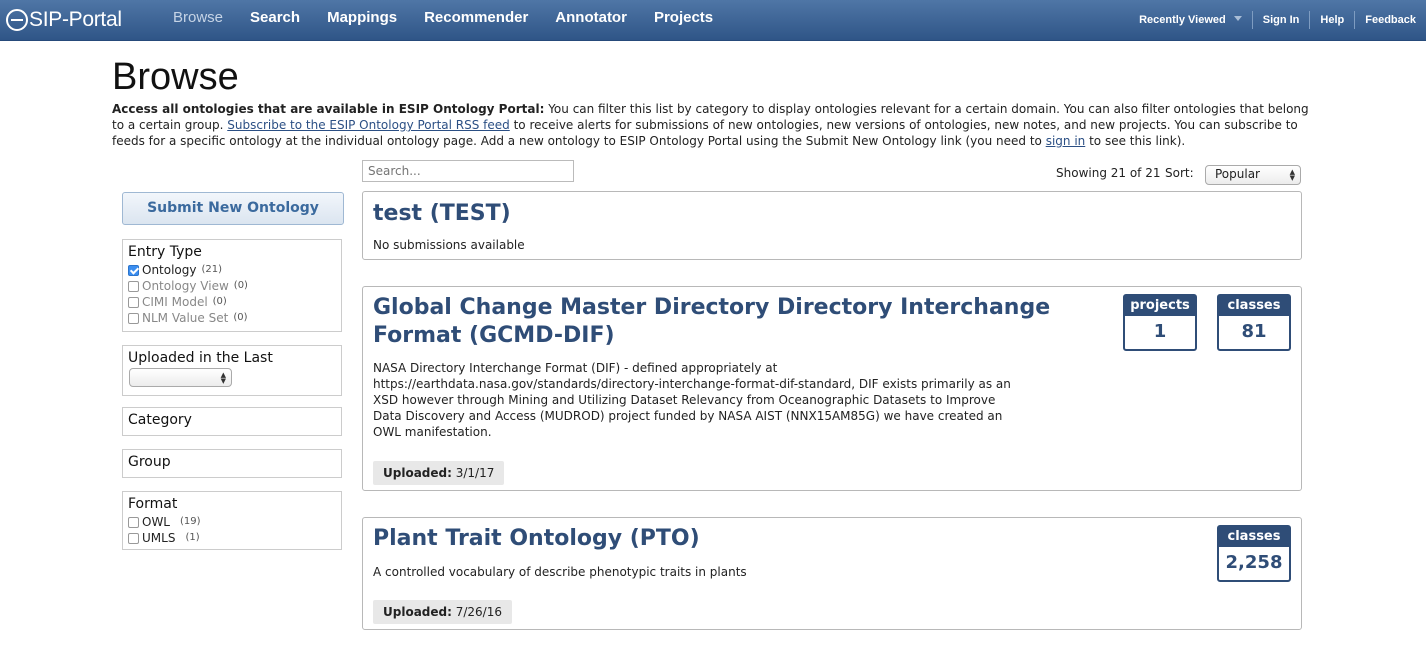 The height and width of the screenshot is (645, 1426). I want to click on intro-part-3: to see this link)., so click(1135, 141).